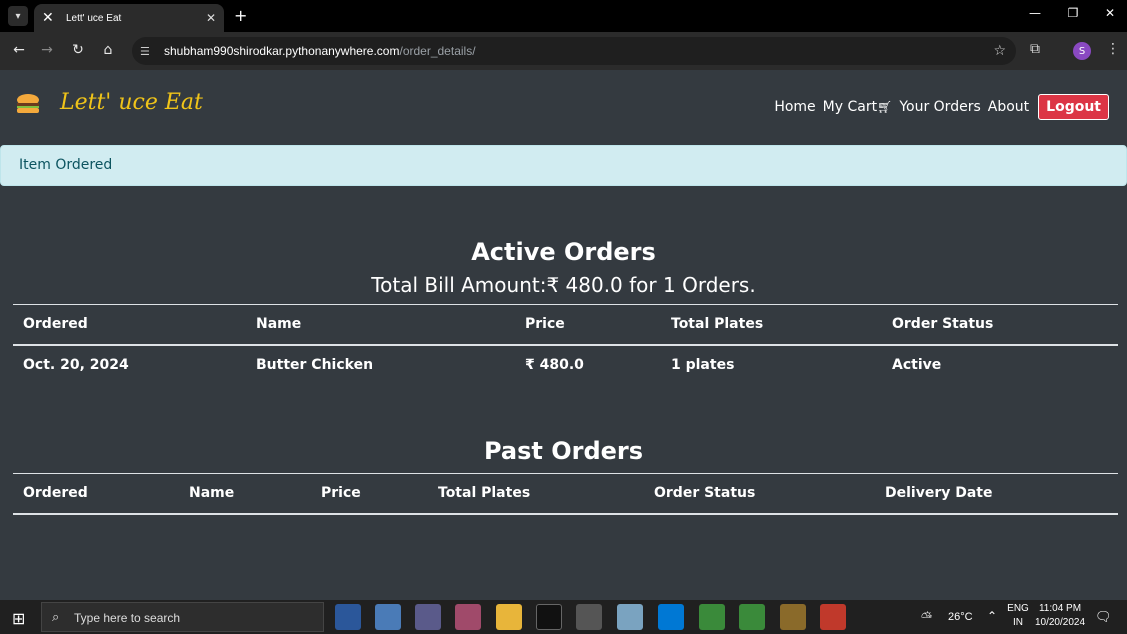 This screenshot has height=634, width=1127. I want to click on active-col-ordered: Ordered, so click(55, 324).